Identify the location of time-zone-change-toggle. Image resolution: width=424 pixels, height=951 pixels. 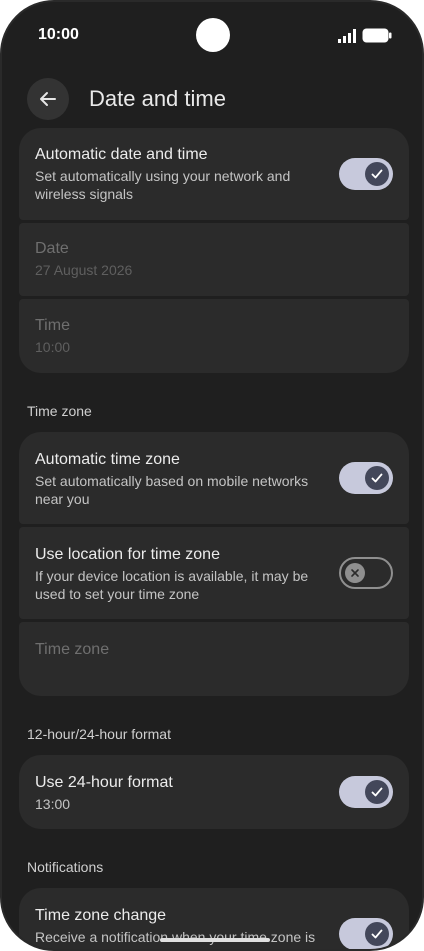
(366, 933).